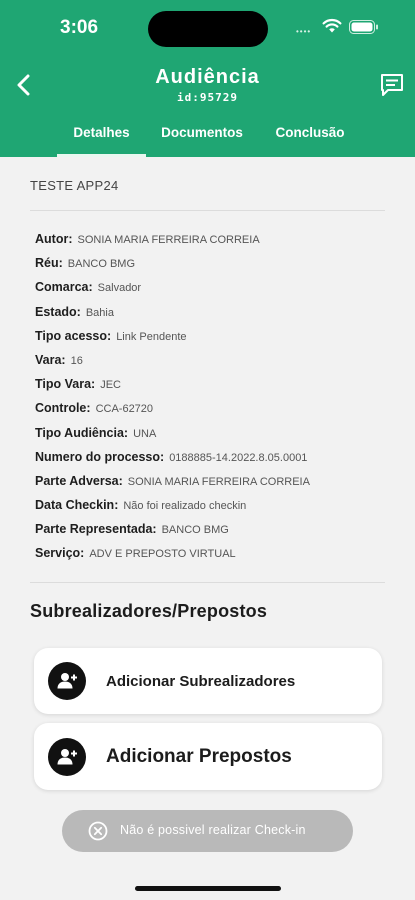  I want to click on detail-label: Autor:, so click(54, 239).